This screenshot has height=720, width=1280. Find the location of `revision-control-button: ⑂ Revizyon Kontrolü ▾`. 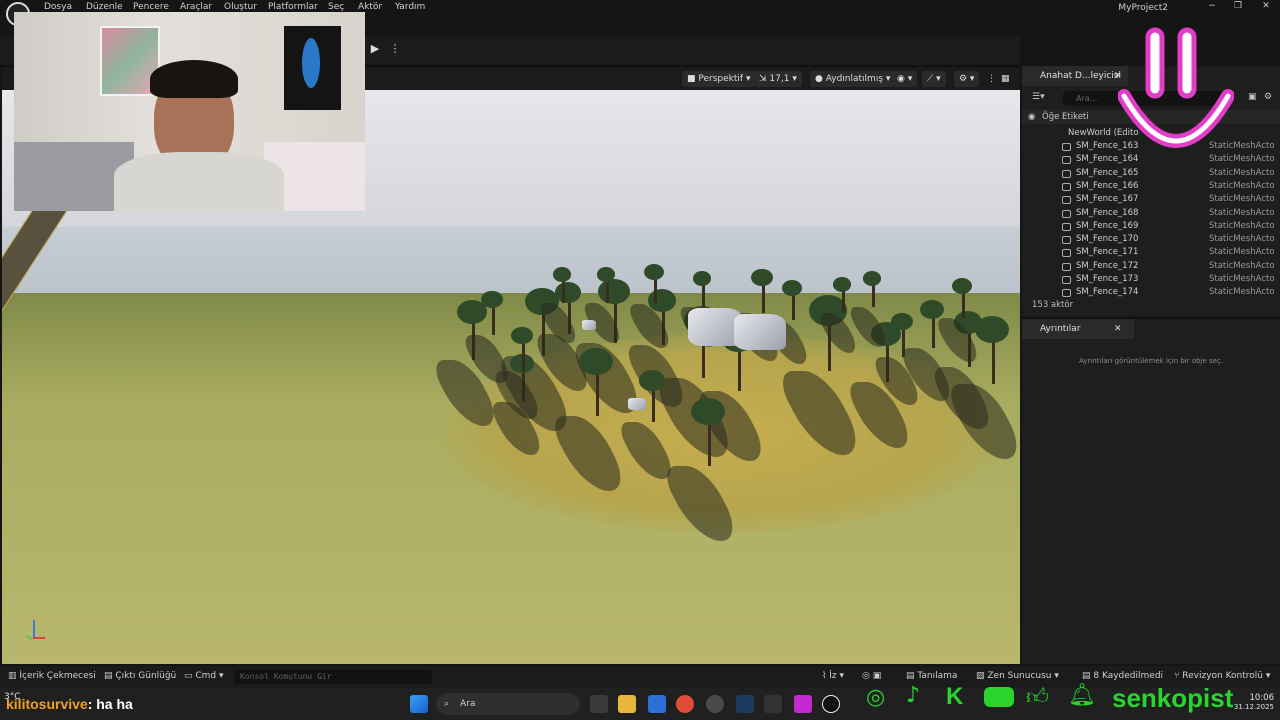

revision-control-button: ⑂ Revizyon Kontrolü ▾ is located at coordinates (1222, 676).